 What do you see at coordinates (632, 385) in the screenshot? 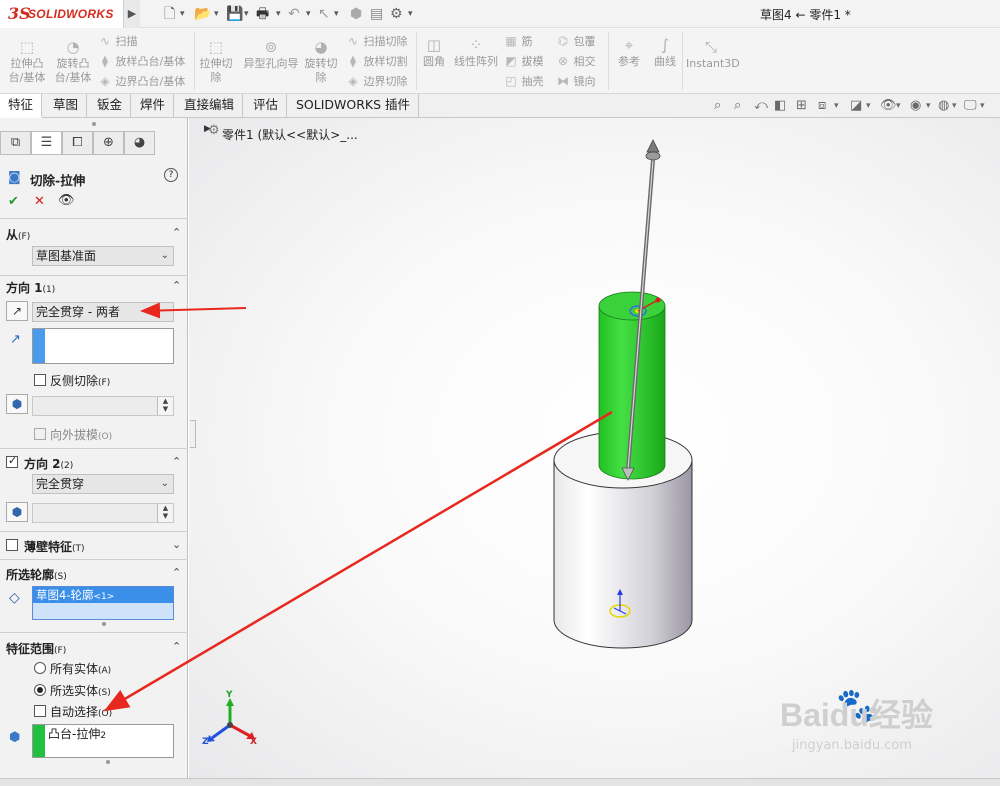
I see `green-boss-cylinder` at bounding box center [632, 385].